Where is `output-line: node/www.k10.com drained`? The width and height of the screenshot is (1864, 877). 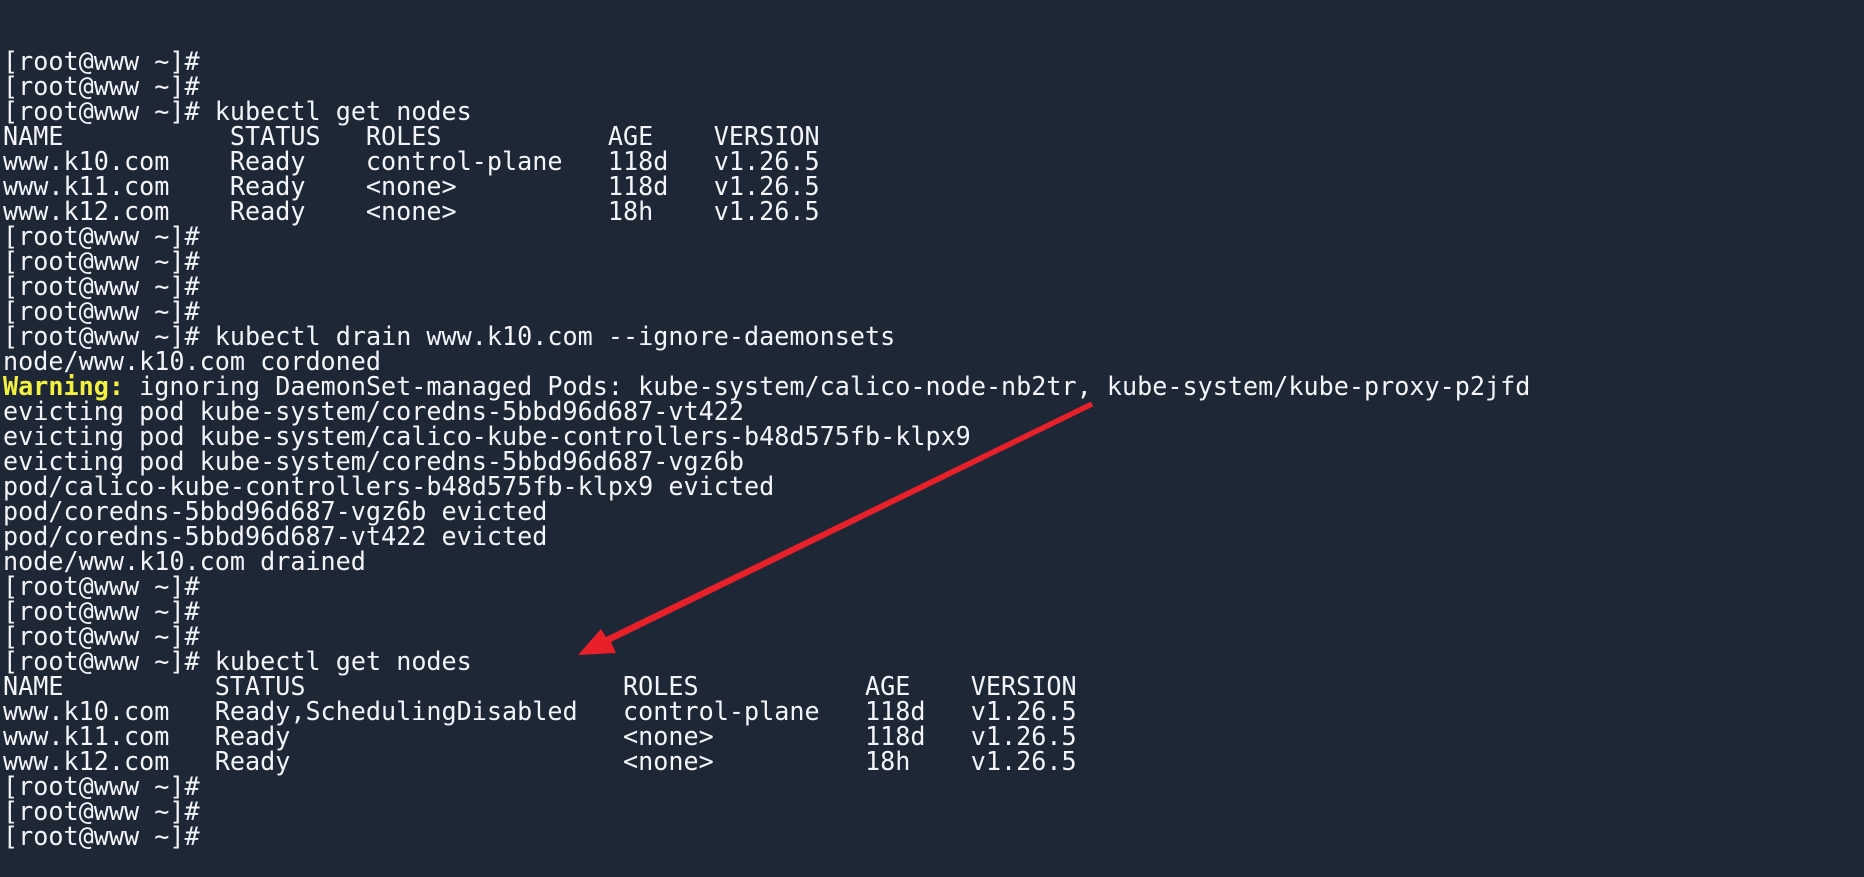
output-line: node/www.k10.com drained is located at coordinates (919, 562).